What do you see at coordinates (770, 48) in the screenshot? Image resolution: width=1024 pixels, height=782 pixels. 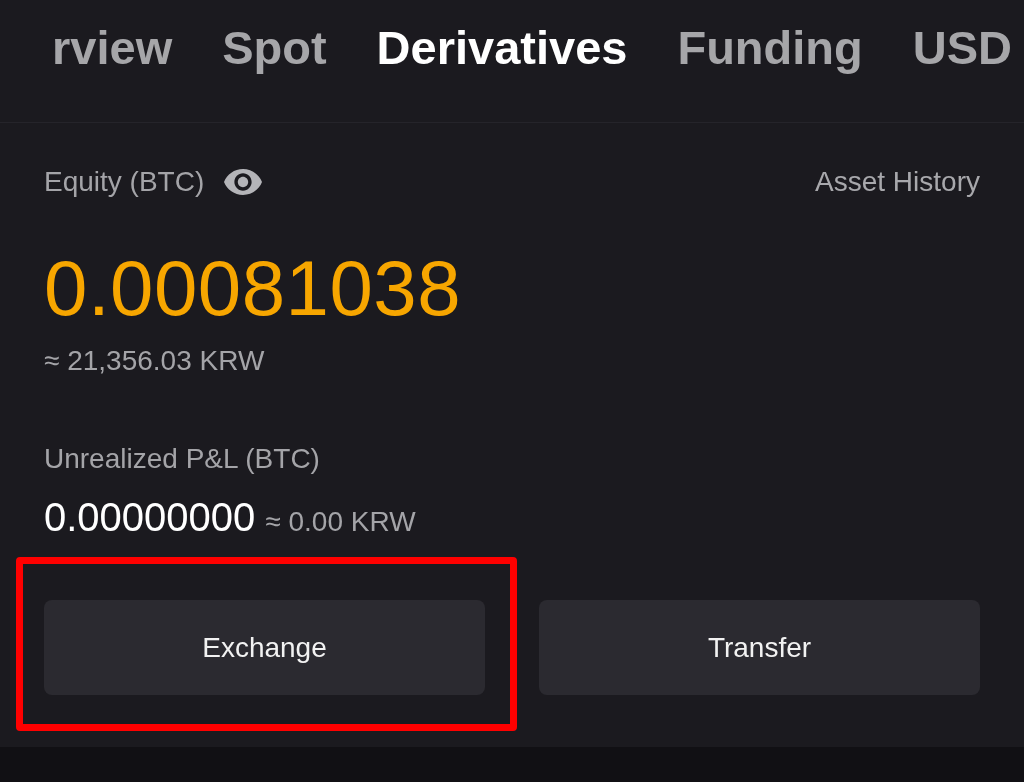 I see `tab: Funding` at bounding box center [770, 48].